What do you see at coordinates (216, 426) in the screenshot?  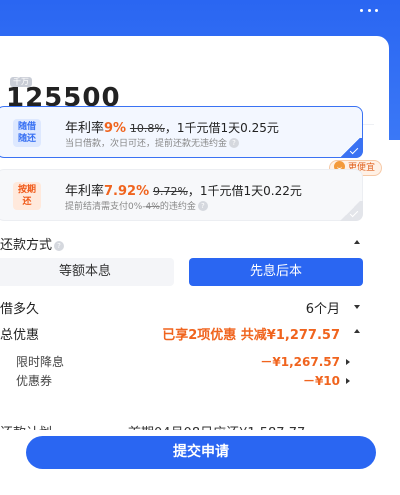 I see `repay-plan-value: 首期04月08日应还¥1,587.77` at bounding box center [216, 426].